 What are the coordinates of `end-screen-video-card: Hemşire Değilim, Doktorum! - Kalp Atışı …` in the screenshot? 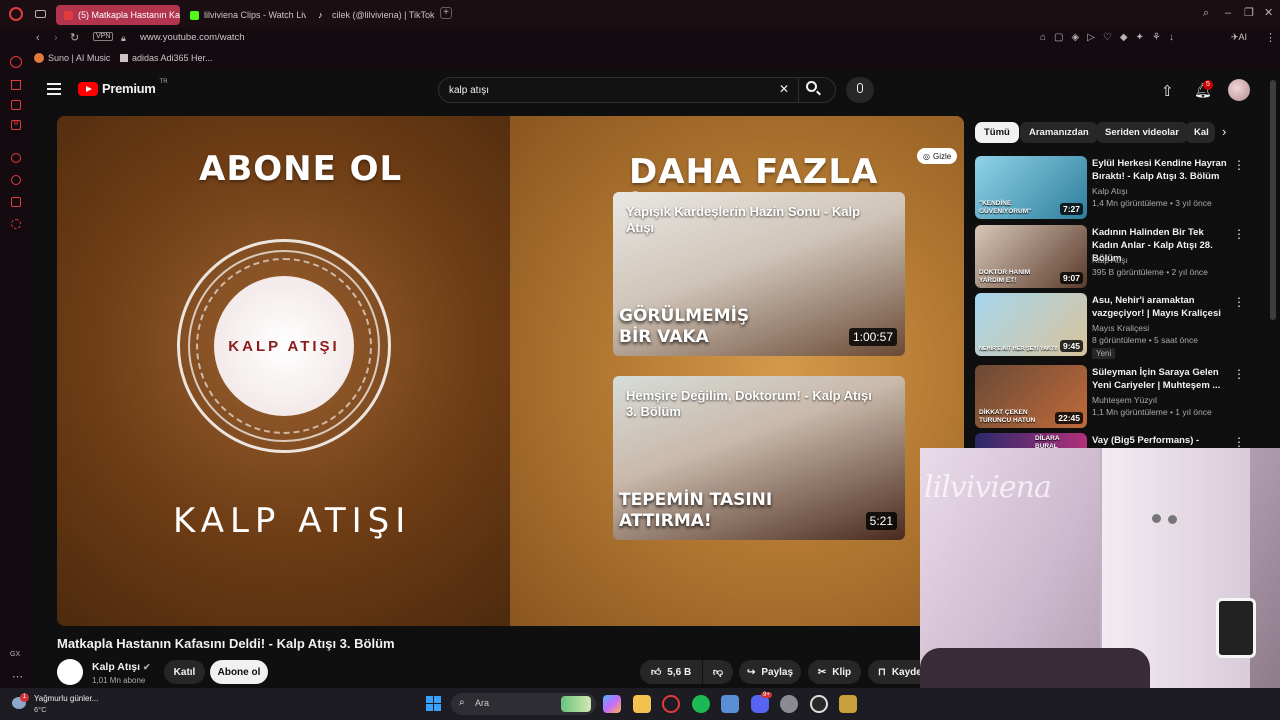 It's located at (759, 458).